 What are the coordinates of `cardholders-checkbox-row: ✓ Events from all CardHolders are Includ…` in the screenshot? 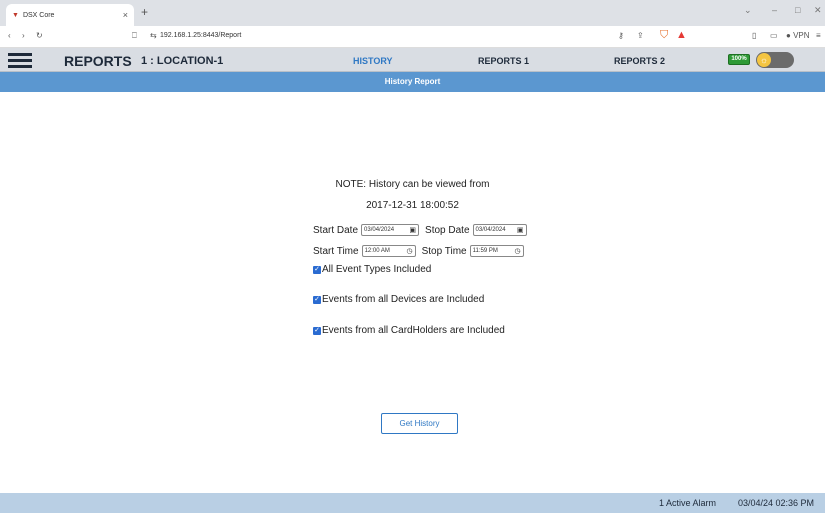 It's located at (409, 330).